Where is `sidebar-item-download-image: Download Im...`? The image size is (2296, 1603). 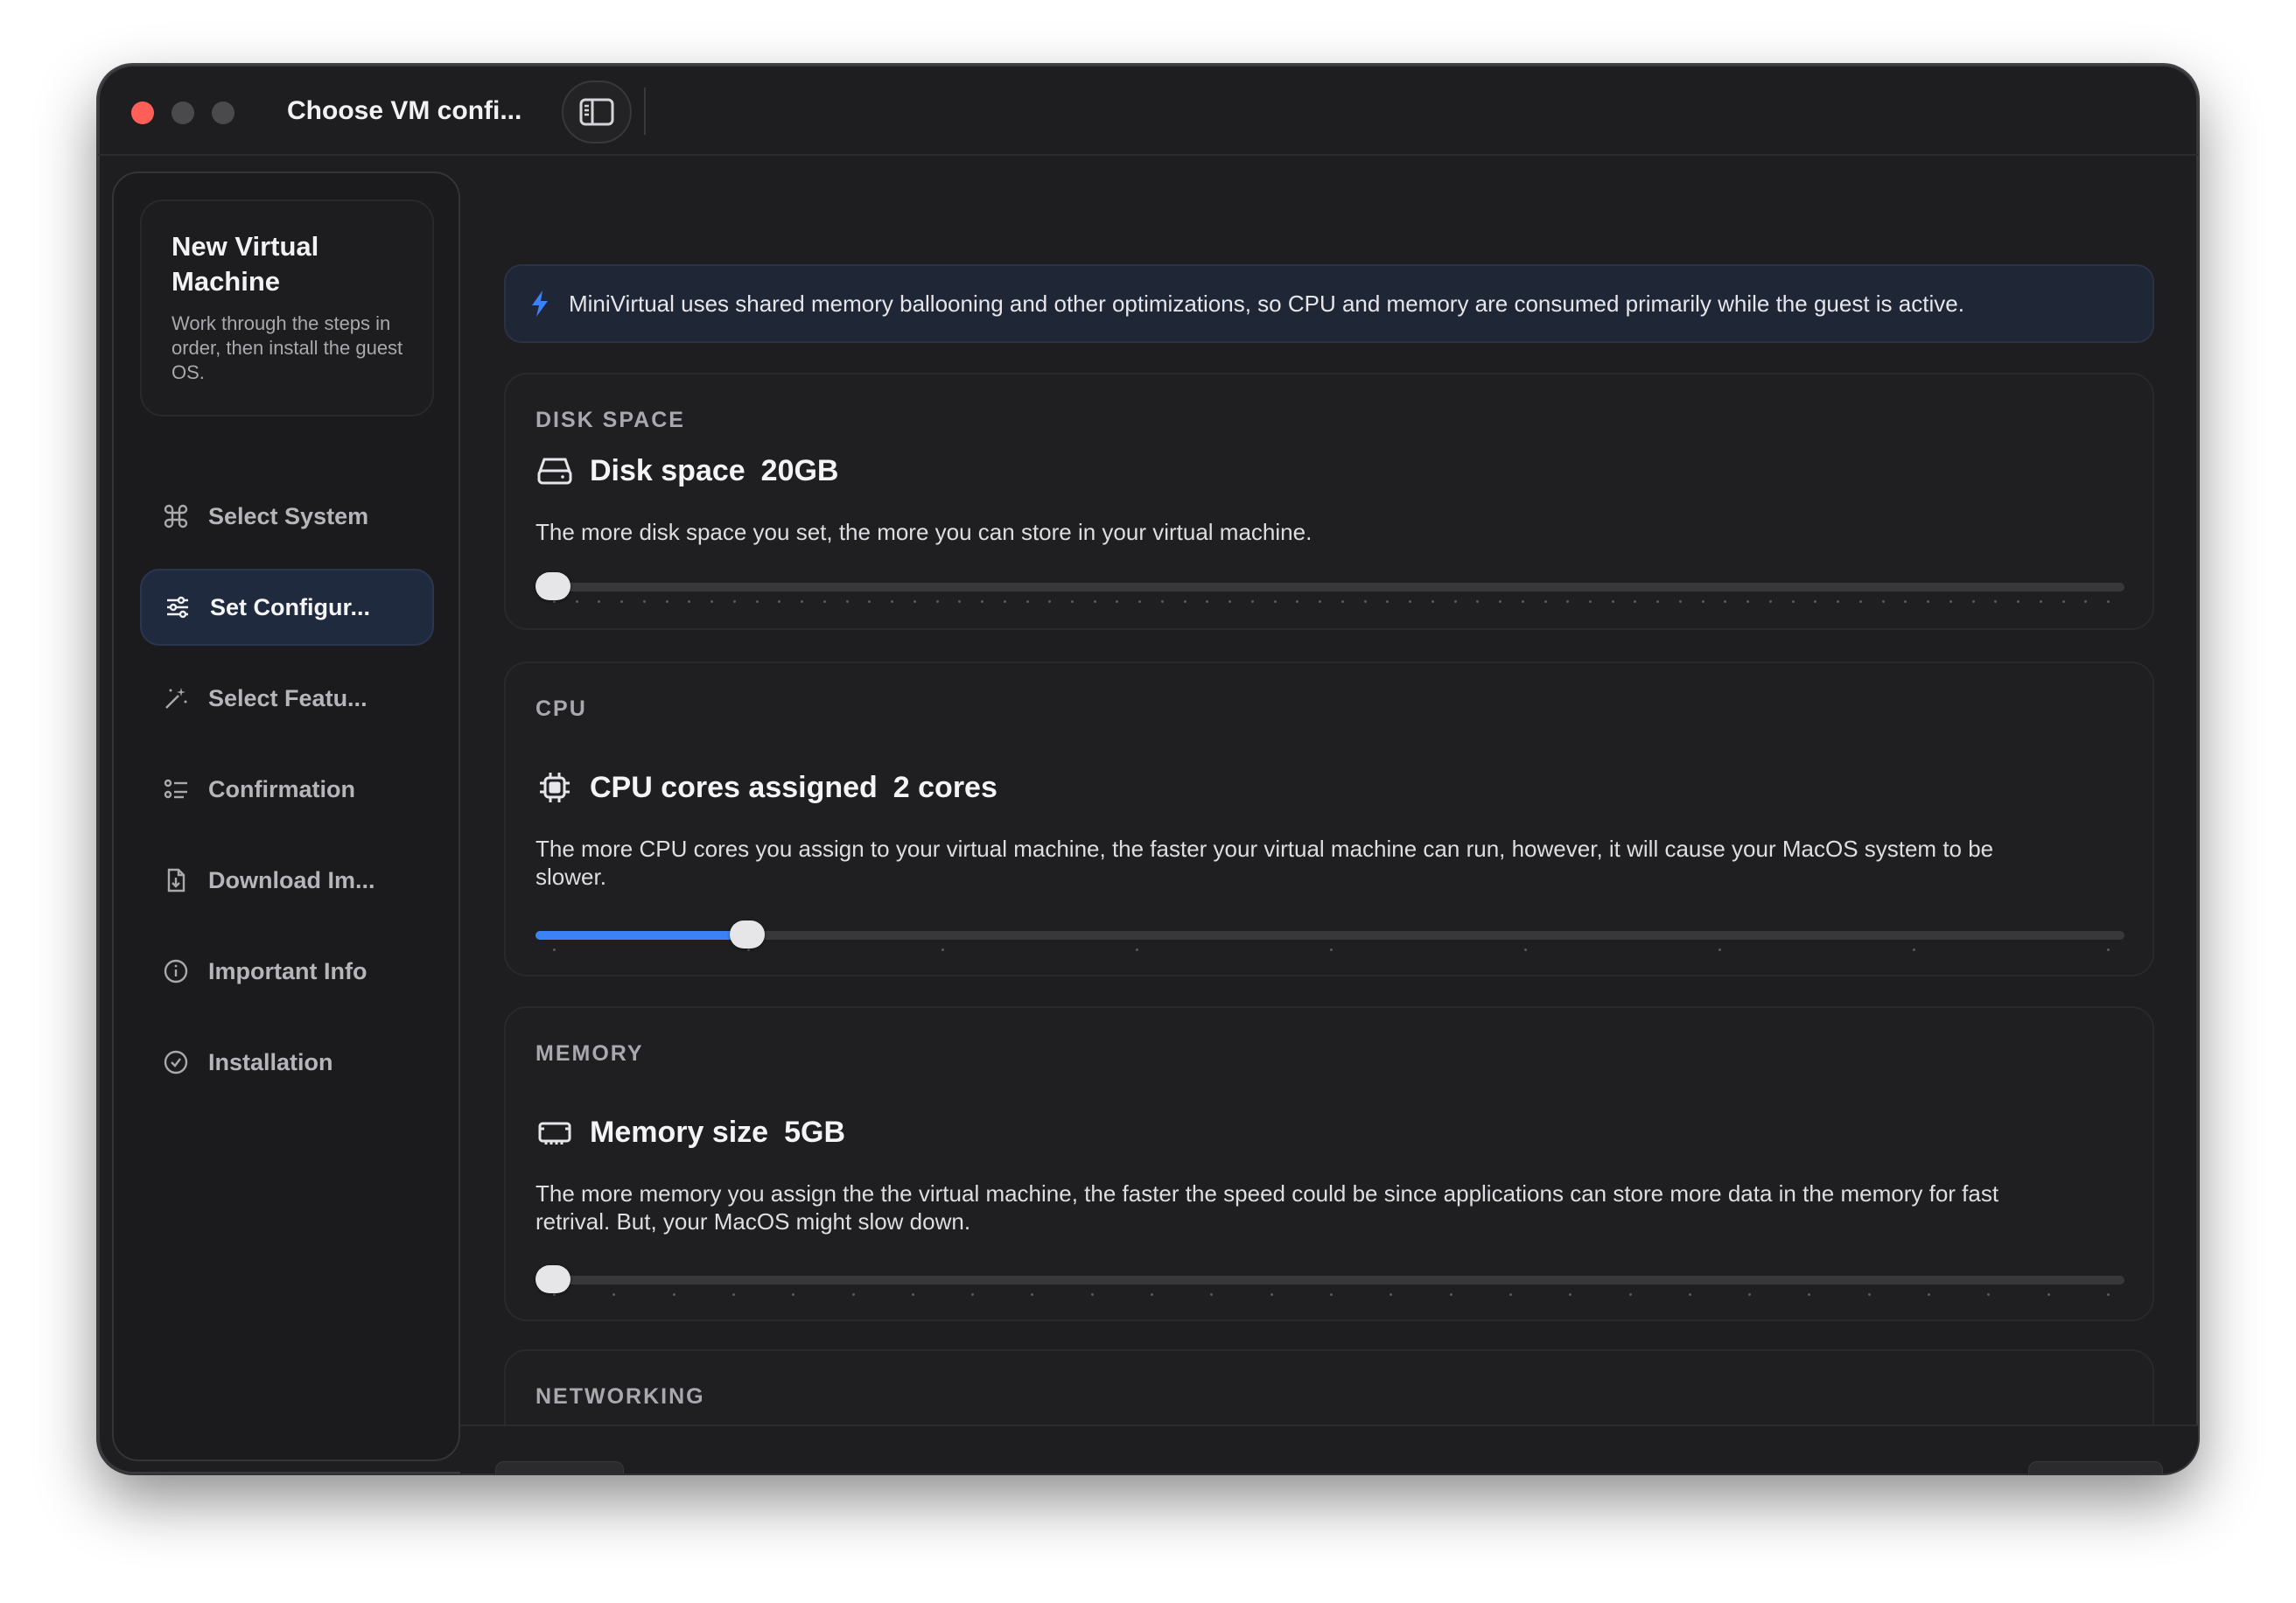 sidebar-item-download-image: Download Im... is located at coordinates (287, 880).